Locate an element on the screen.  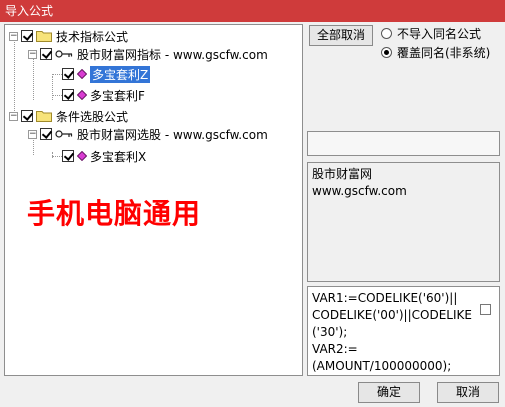
tree-node-gscfw-selection: − 股市财富网选股 - www.gscfw.com is located at coordinates (148, 134).